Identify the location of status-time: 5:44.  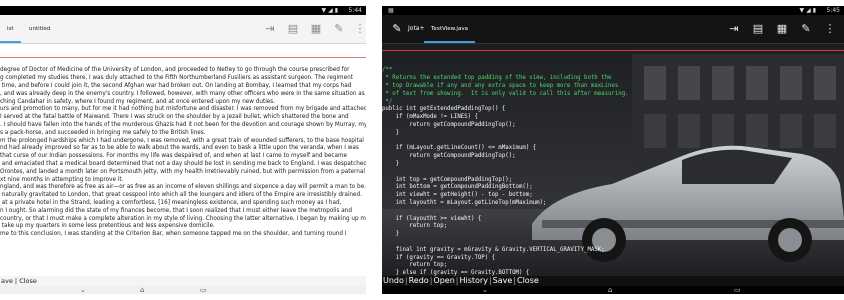
(355, 10).